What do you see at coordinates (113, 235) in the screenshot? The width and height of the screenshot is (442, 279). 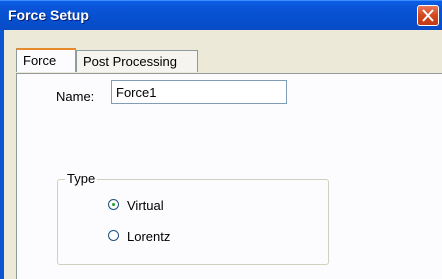 I see `radio-button-lorentz` at bounding box center [113, 235].